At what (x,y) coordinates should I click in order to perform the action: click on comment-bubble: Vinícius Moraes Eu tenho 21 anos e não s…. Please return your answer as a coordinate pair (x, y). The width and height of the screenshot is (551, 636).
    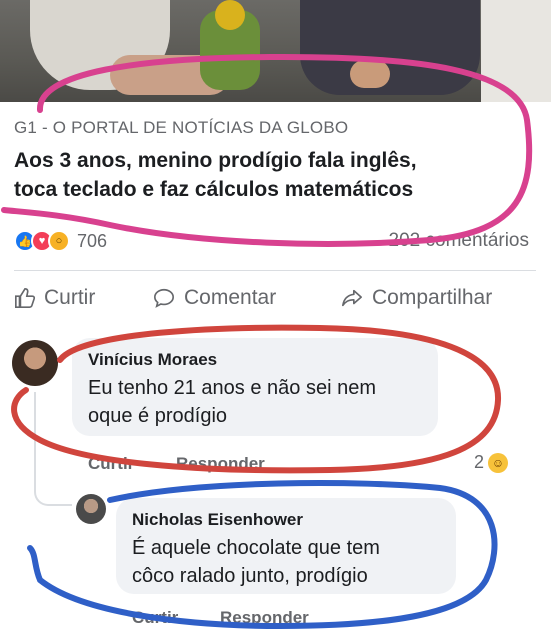
    Looking at the image, I should click on (255, 387).